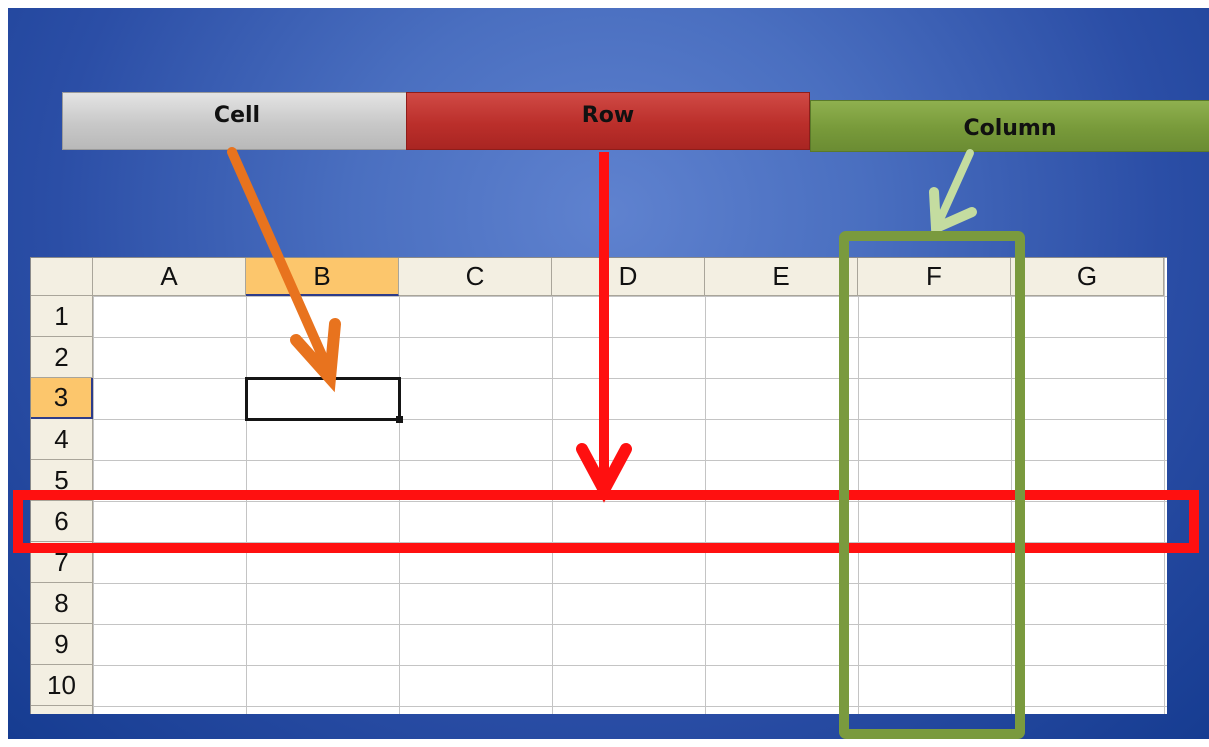 The width and height of the screenshot is (1209, 747). Describe the element at coordinates (278, 256) in the screenshot. I see `cell-arrow-shaft` at that location.